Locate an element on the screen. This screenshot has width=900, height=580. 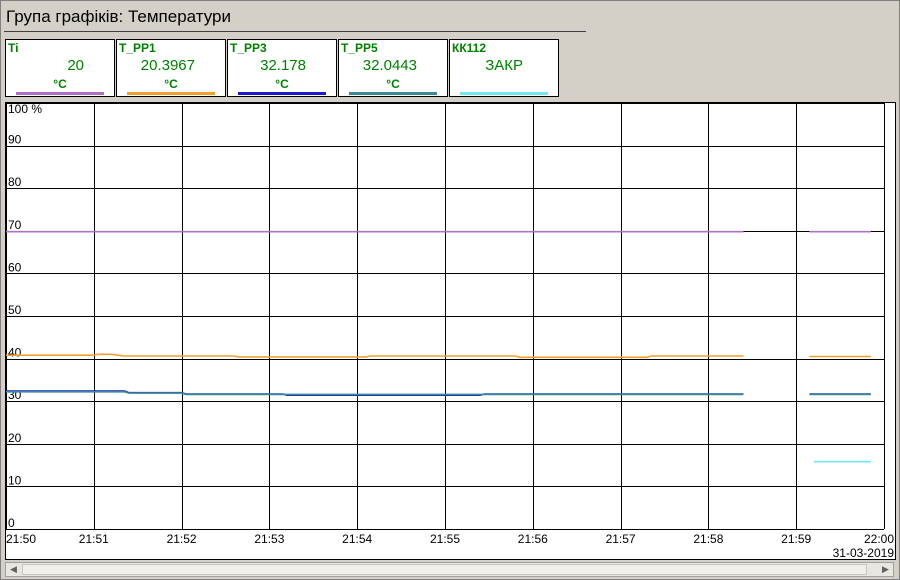
y-tick-label: 10 is located at coordinates (15, 480).